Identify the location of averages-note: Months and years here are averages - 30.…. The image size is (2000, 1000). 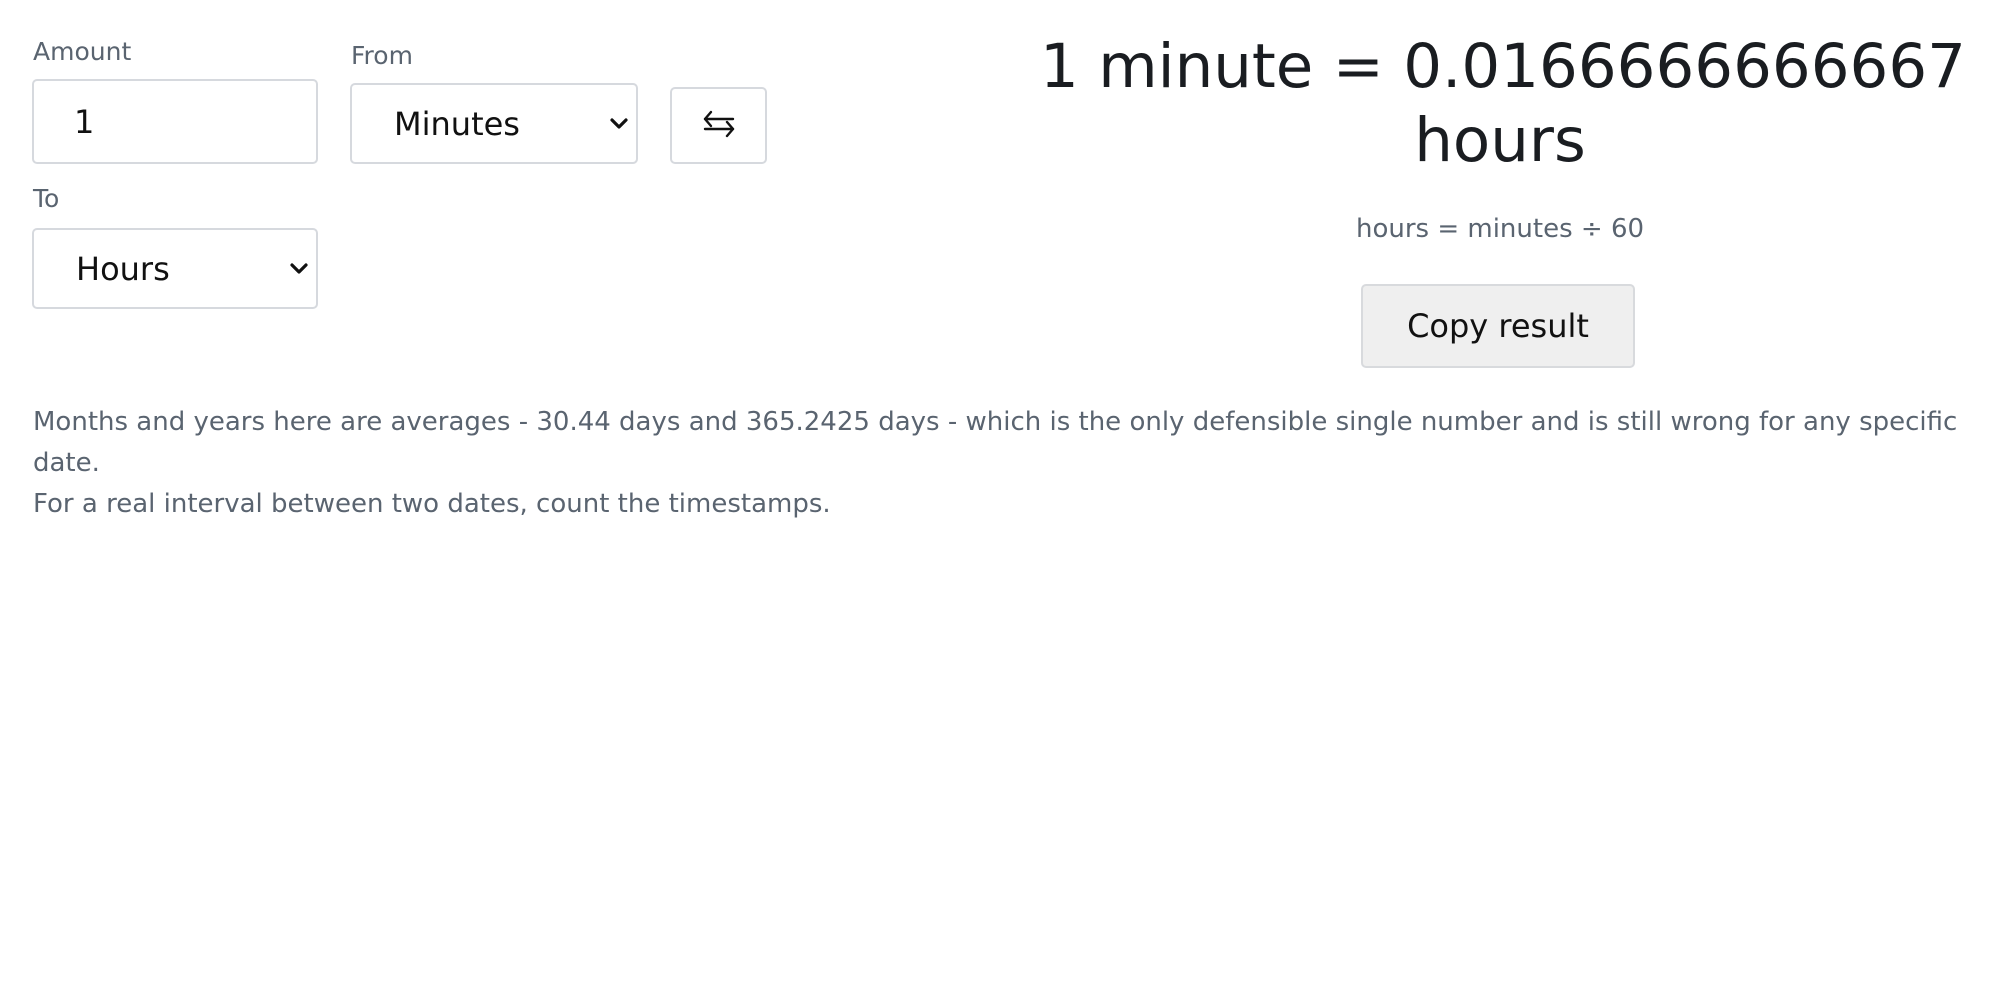
(998, 463).